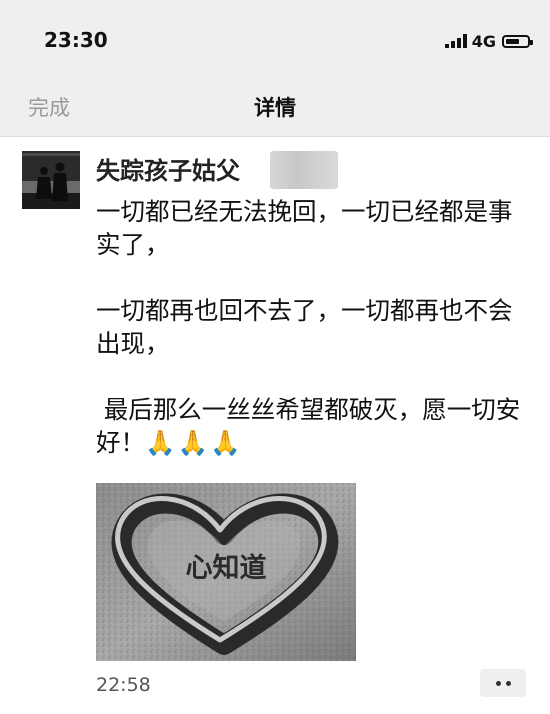 This screenshot has width=550, height=714. I want to click on post-image: 心知道, so click(226, 572).